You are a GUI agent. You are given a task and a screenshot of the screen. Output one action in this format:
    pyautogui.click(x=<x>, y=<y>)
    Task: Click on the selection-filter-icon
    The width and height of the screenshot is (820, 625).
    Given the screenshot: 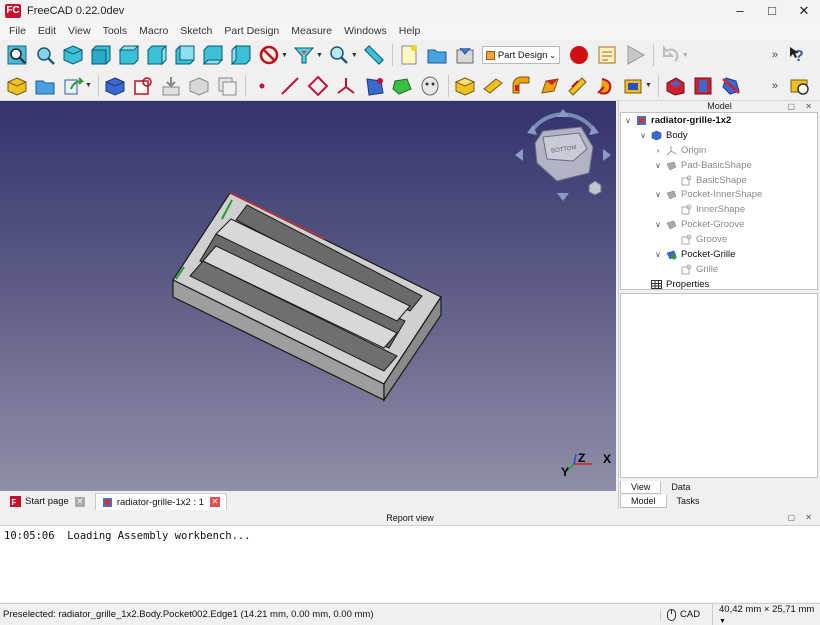 What is the action you would take?
    pyautogui.click(x=304, y=55)
    